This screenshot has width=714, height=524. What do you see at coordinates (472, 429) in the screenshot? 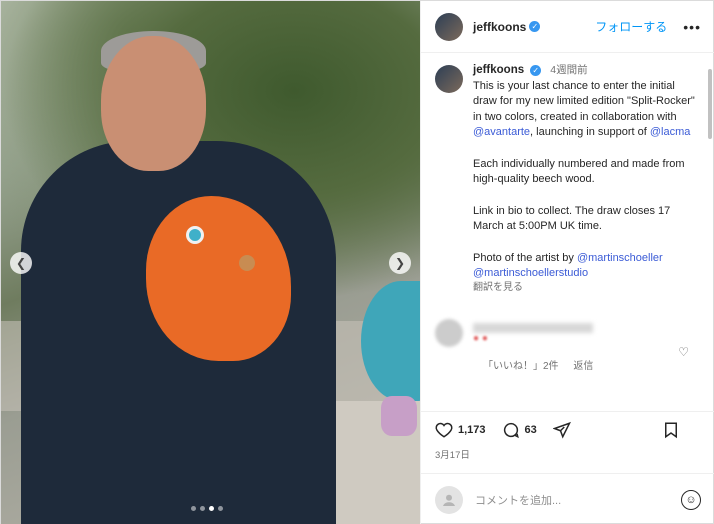
I see `likes-count: 1,173` at bounding box center [472, 429].